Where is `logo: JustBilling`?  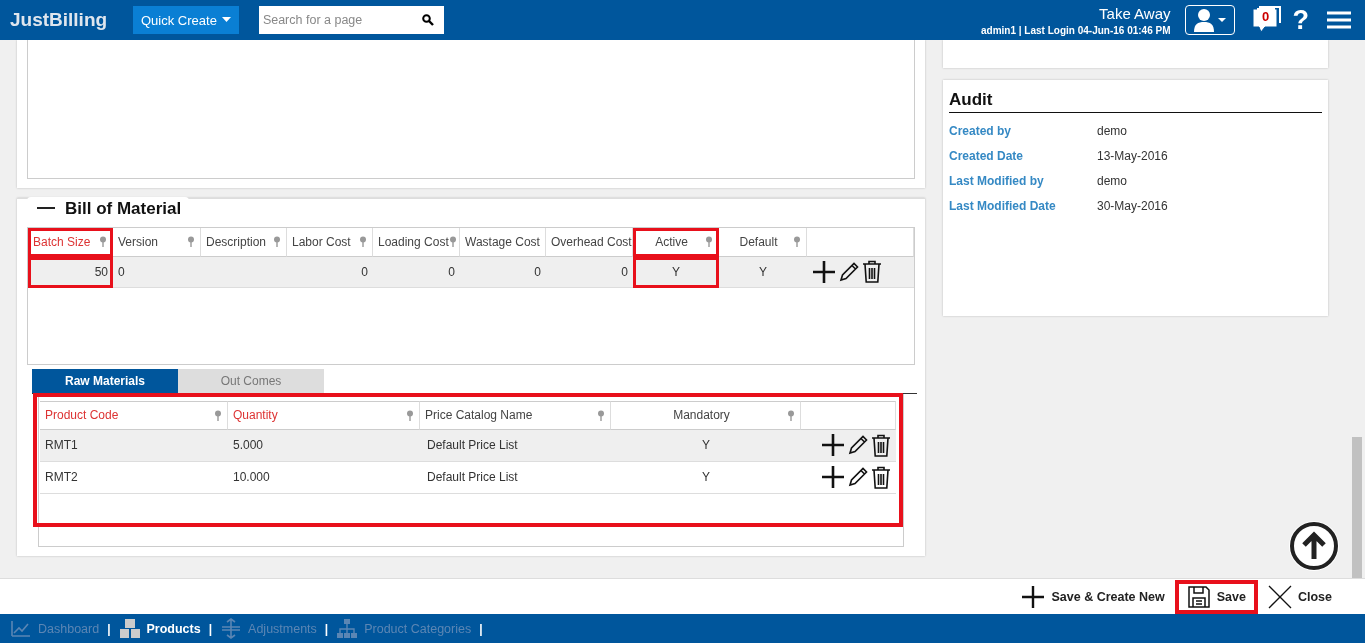
logo: JustBilling is located at coordinates (60, 20).